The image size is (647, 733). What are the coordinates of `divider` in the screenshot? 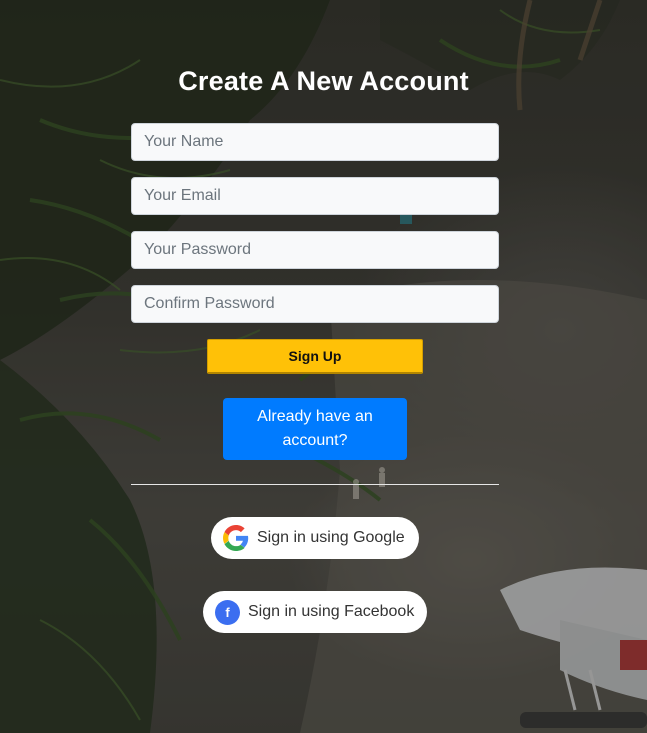 It's located at (315, 484).